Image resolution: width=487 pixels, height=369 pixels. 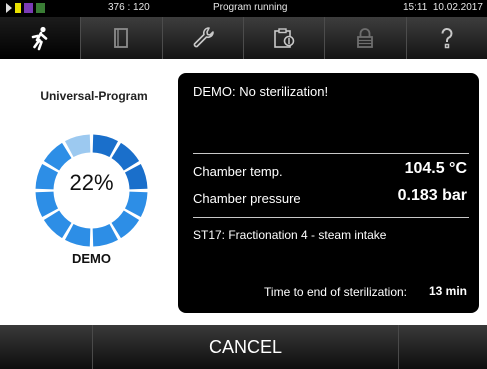 What do you see at coordinates (250, 7) in the screenshot?
I see `status-text: Program running` at bounding box center [250, 7].